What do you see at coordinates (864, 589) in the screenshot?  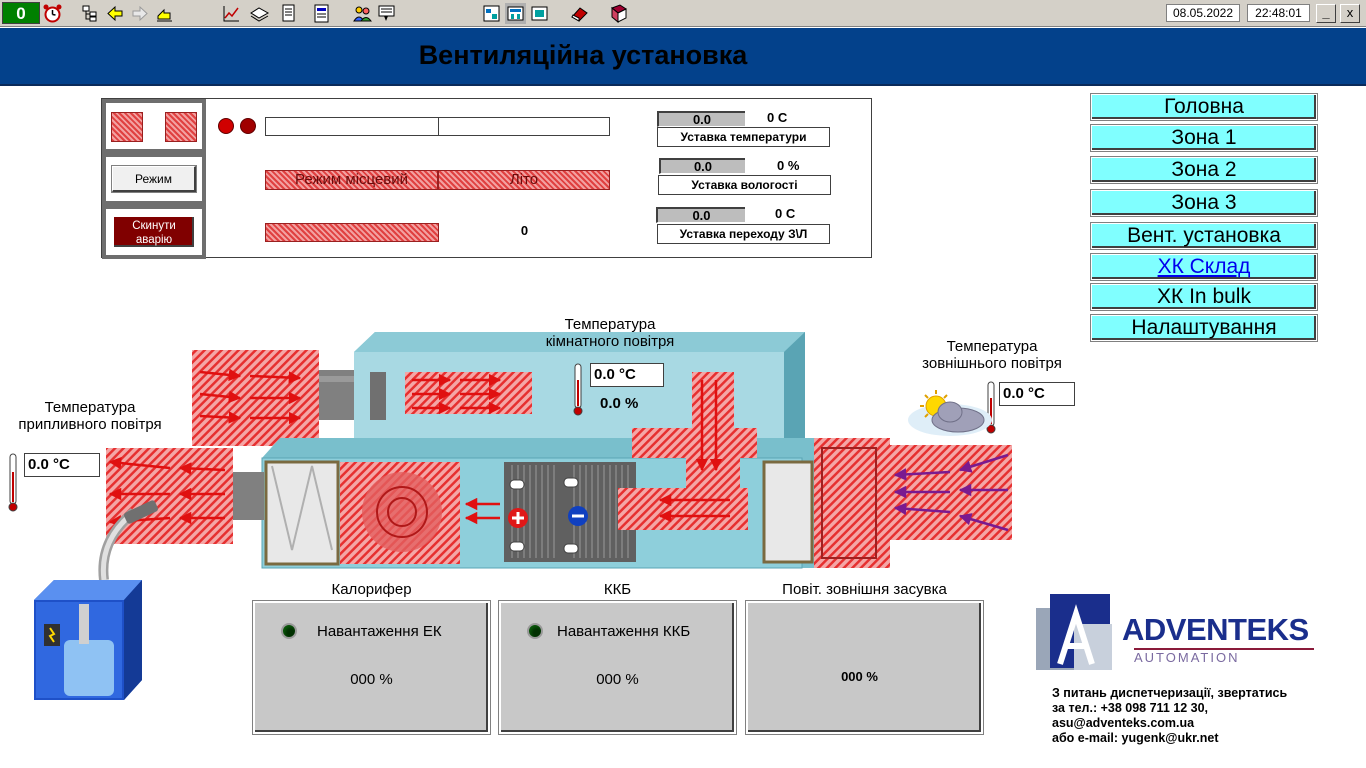 I see `damper-title: Повіт. зовнішня засувка` at bounding box center [864, 589].